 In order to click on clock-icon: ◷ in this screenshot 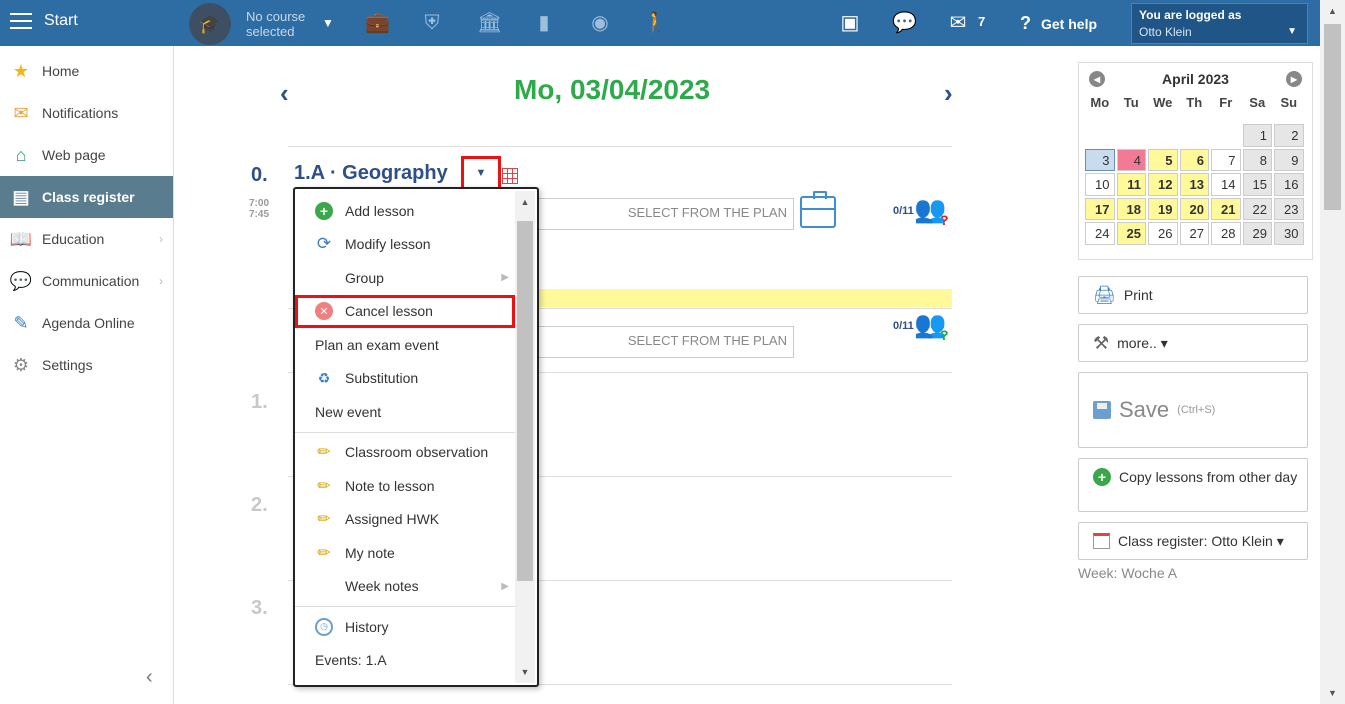, I will do `click(324, 626)`.